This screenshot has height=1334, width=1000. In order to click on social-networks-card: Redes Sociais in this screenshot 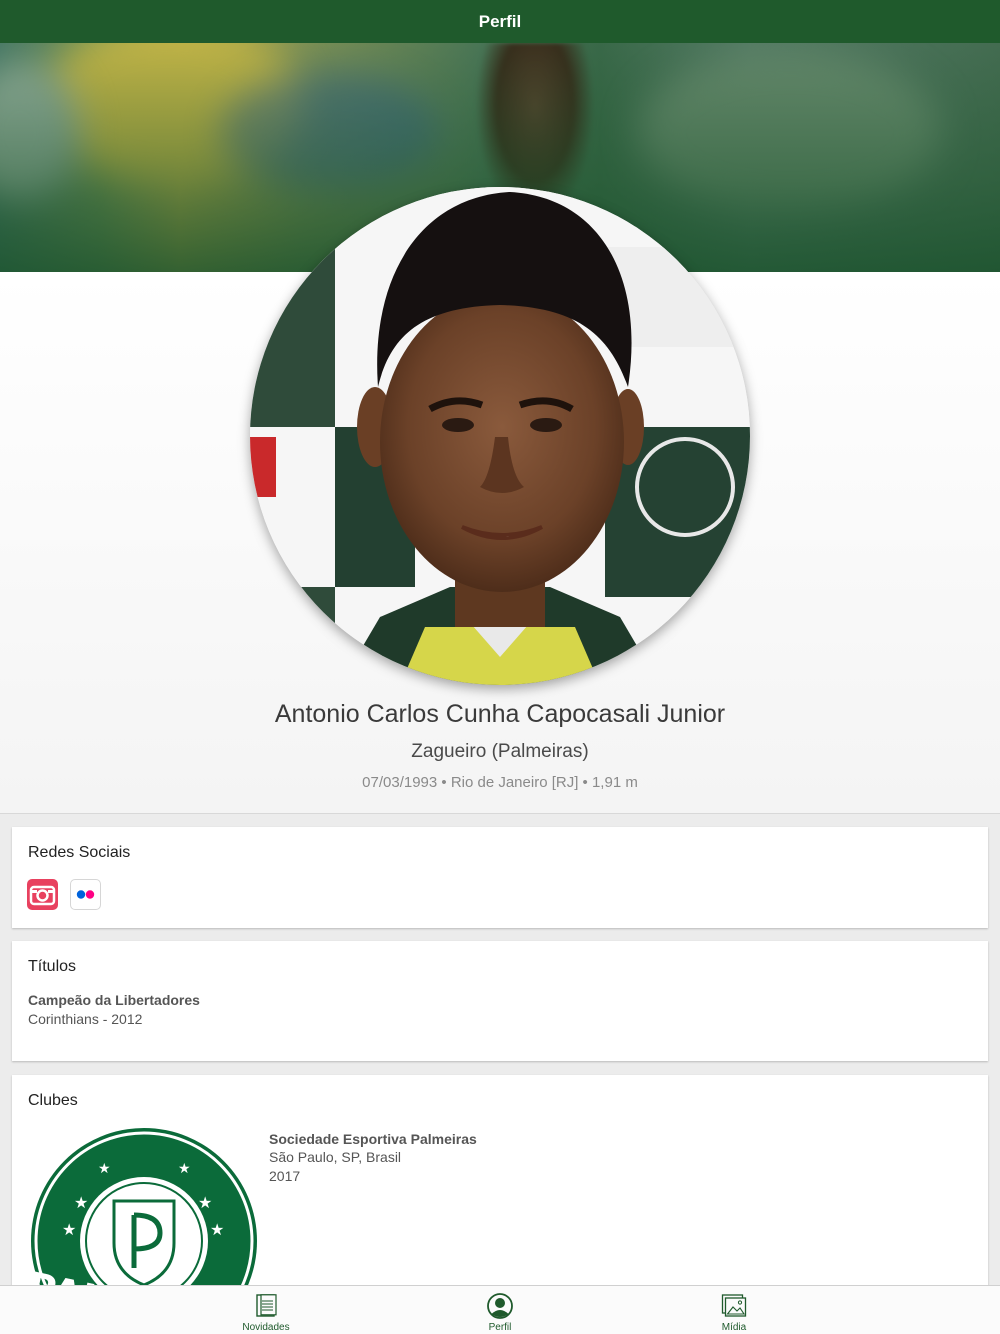, I will do `click(500, 877)`.